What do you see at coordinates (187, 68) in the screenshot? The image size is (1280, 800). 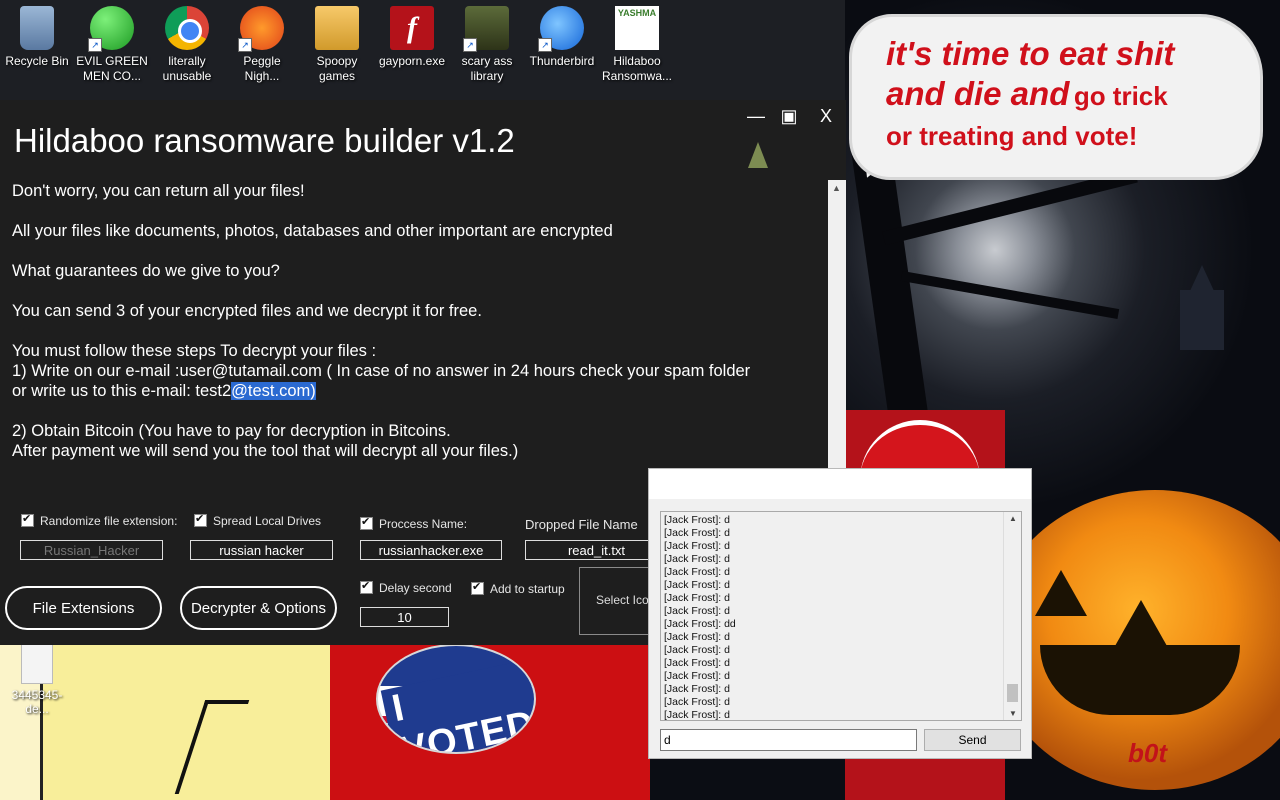 I see `icon-label: literally unusable` at bounding box center [187, 68].